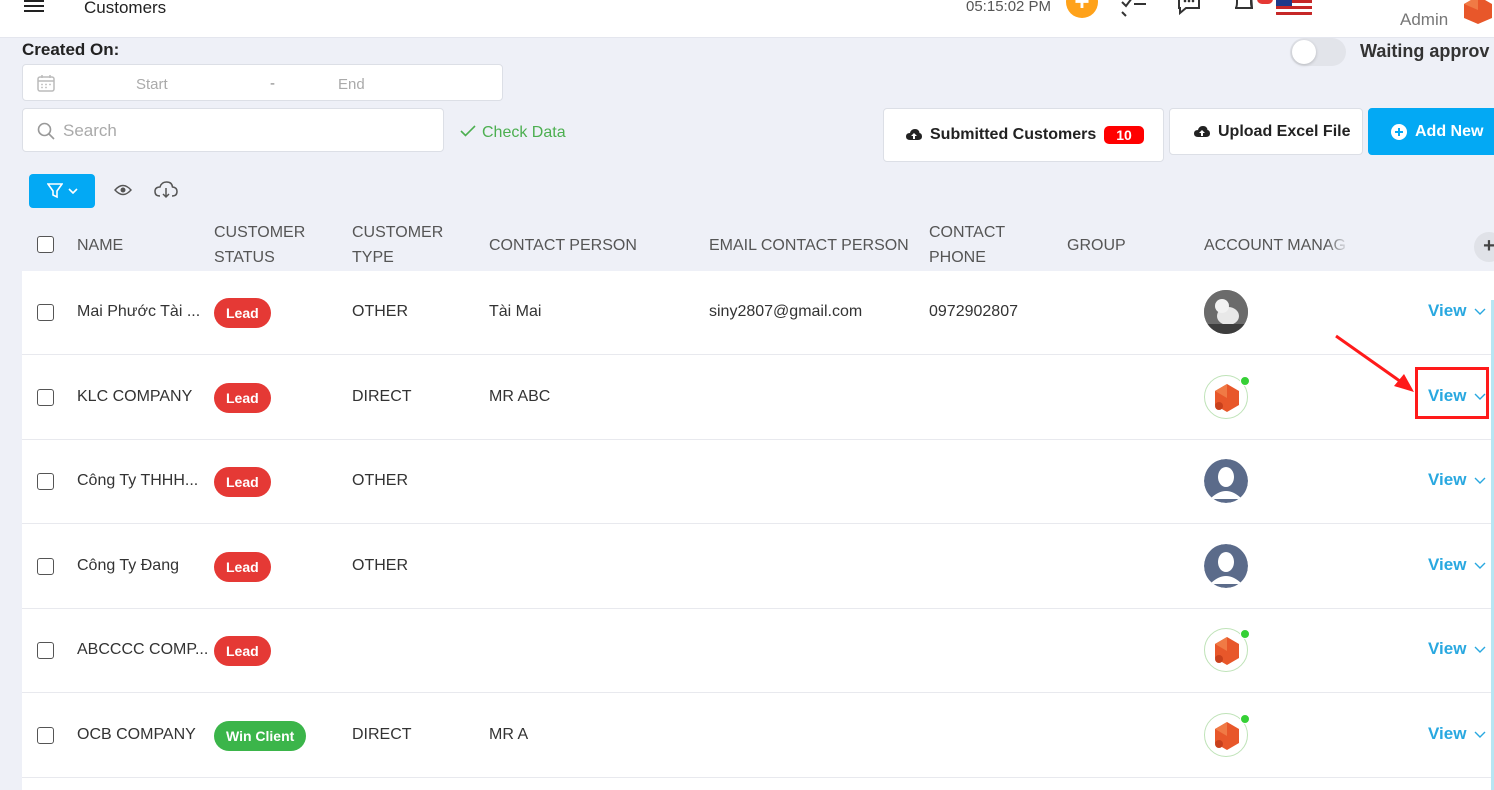 This screenshot has height=790, width=1494. What do you see at coordinates (260, 736) in the screenshot?
I see `status-badge: Win Client` at bounding box center [260, 736].